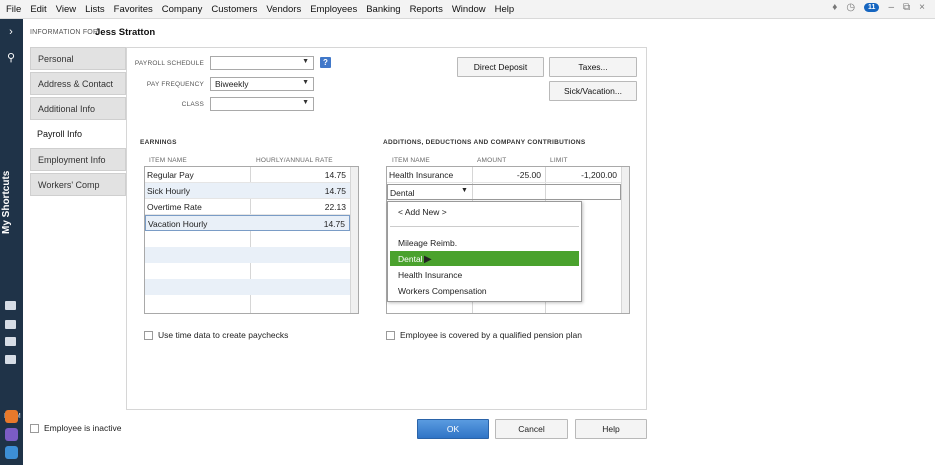 Image resolution: width=935 pixels, height=465 pixels. Describe the element at coordinates (411, 160) in the screenshot. I see `additions-col-item: ITEM NAME` at that location.